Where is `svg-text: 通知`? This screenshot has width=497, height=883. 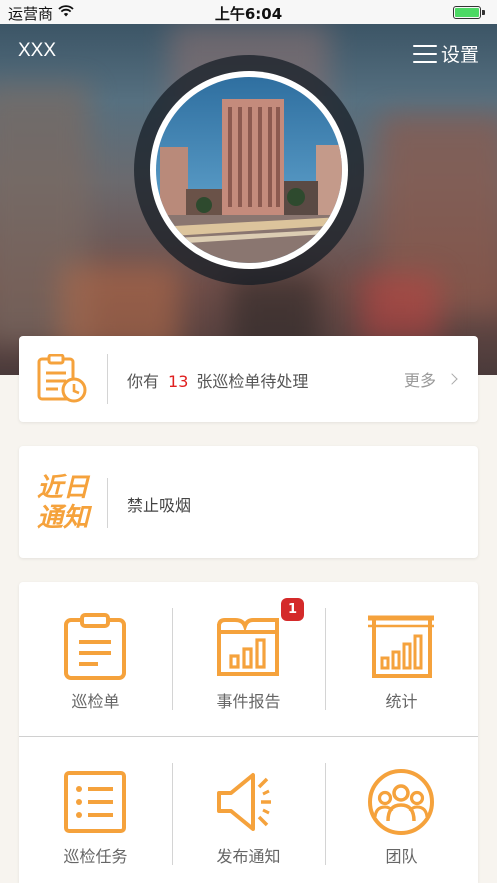
svg-text: 通知 is located at coordinates (65, 517).